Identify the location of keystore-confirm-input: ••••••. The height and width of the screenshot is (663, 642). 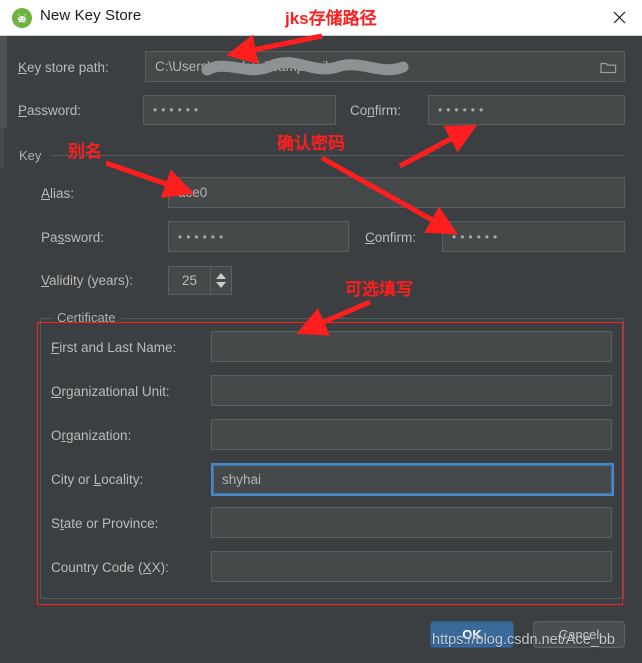
(526, 110).